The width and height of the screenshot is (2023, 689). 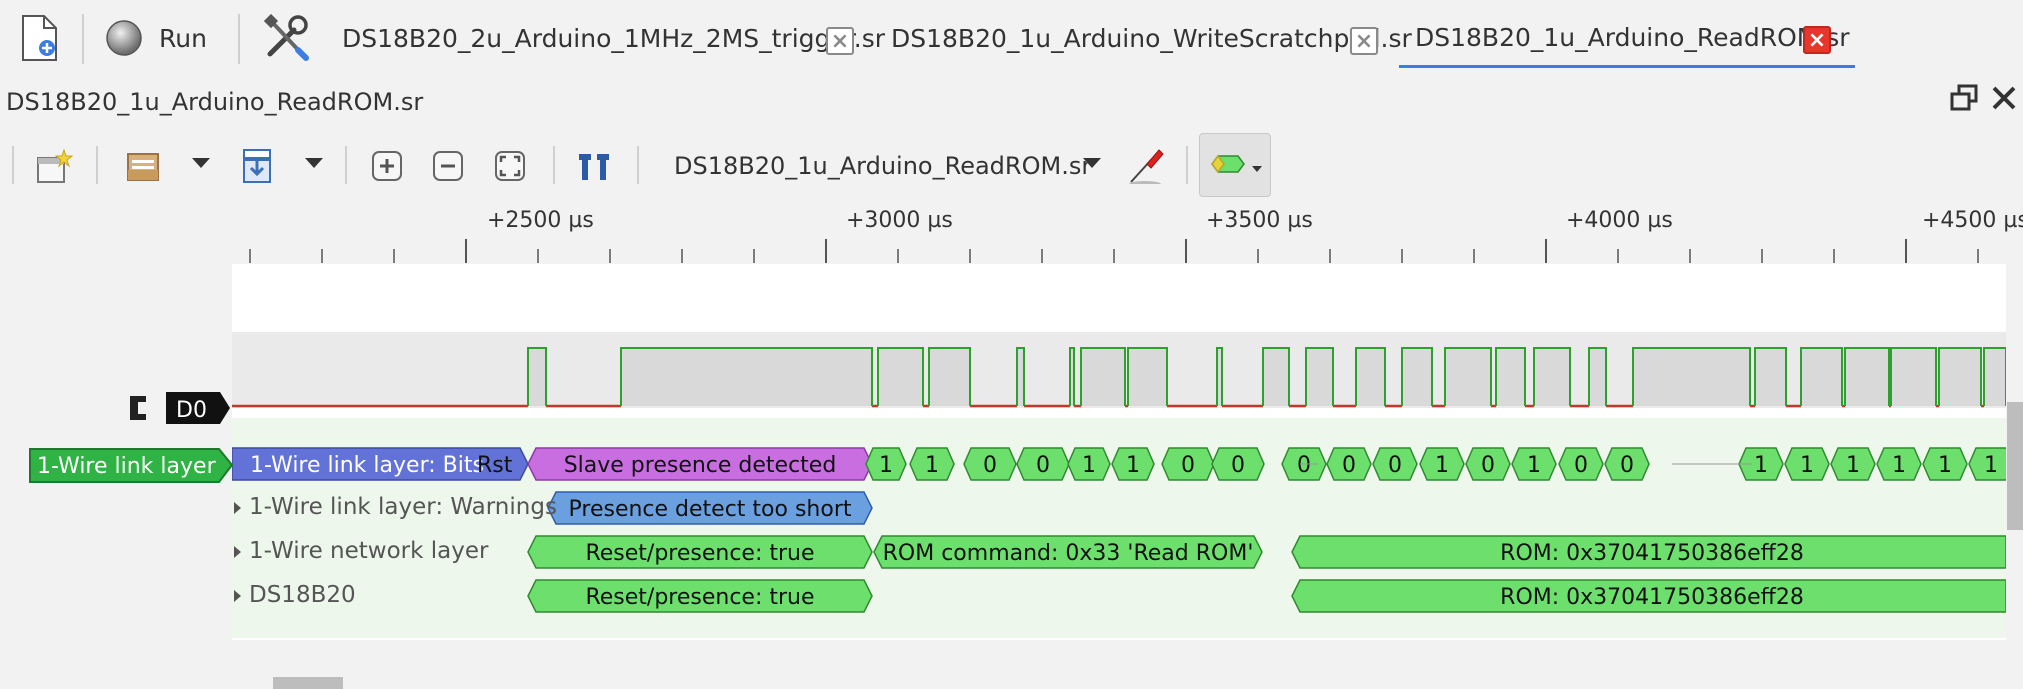 I want to click on save-file-icon, so click(x=258, y=166).